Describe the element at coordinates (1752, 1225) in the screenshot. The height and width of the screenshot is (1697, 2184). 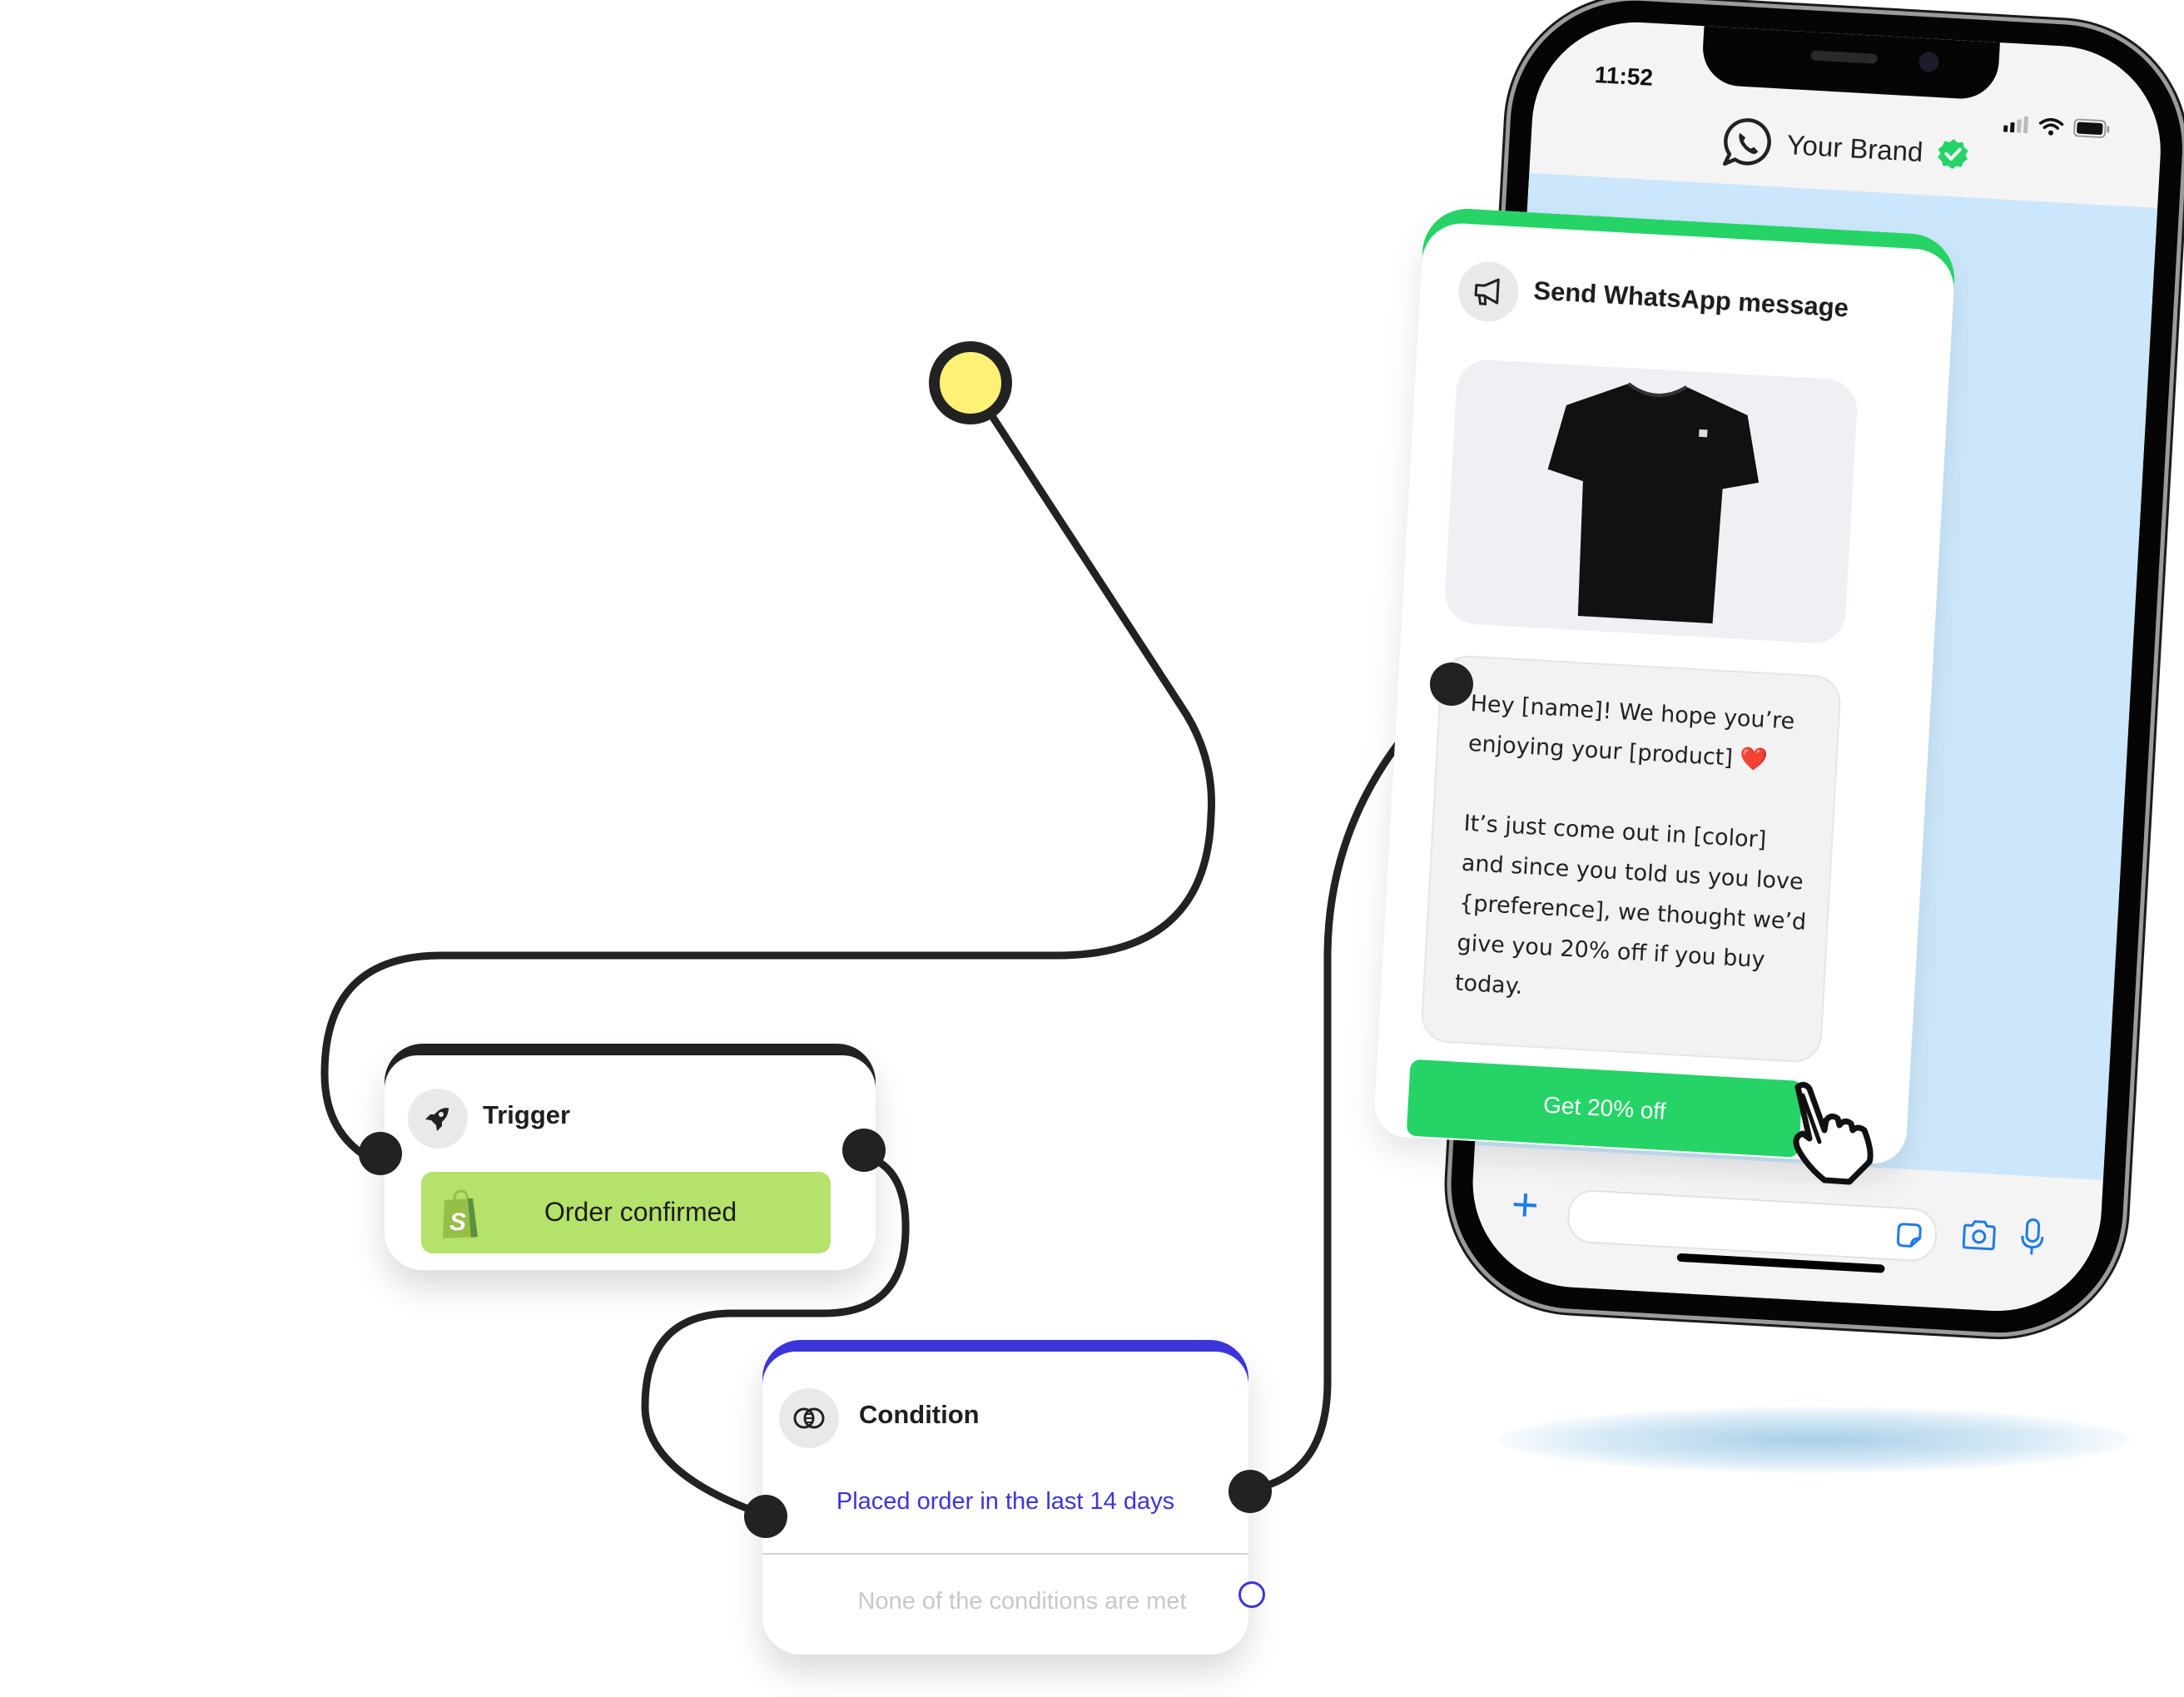
I see `message-input` at that location.